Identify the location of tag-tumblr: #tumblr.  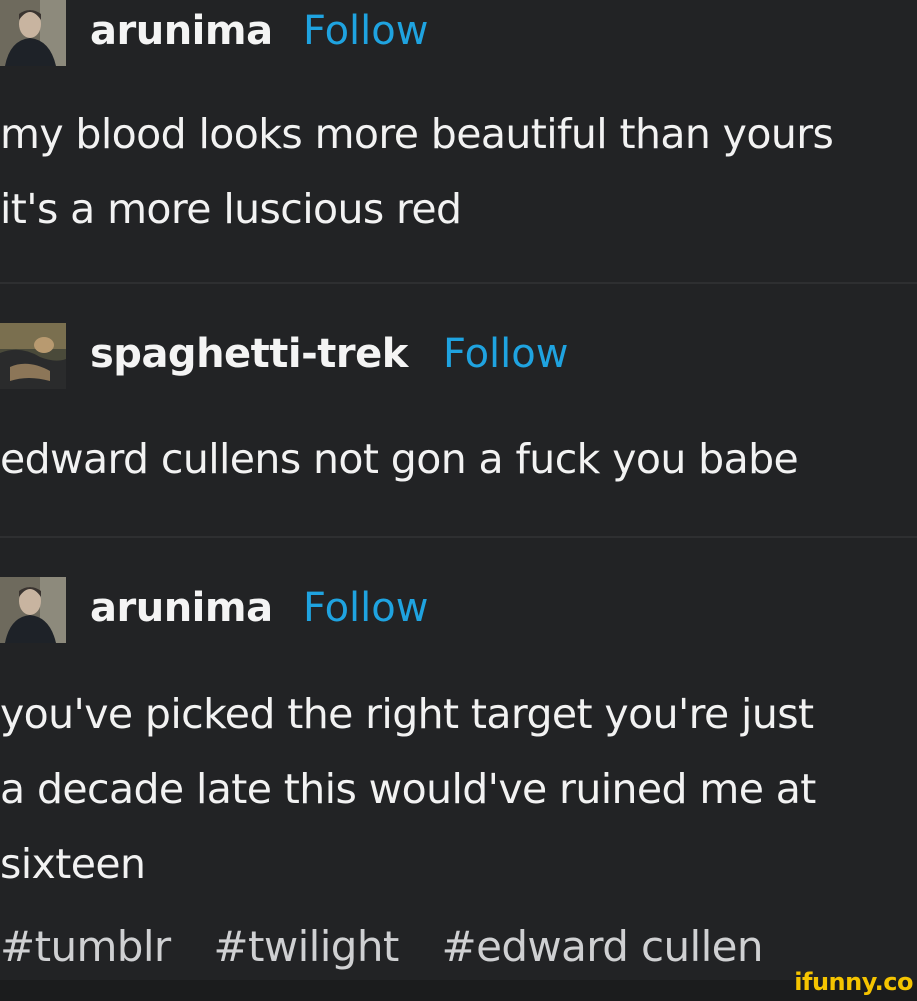
(85, 946).